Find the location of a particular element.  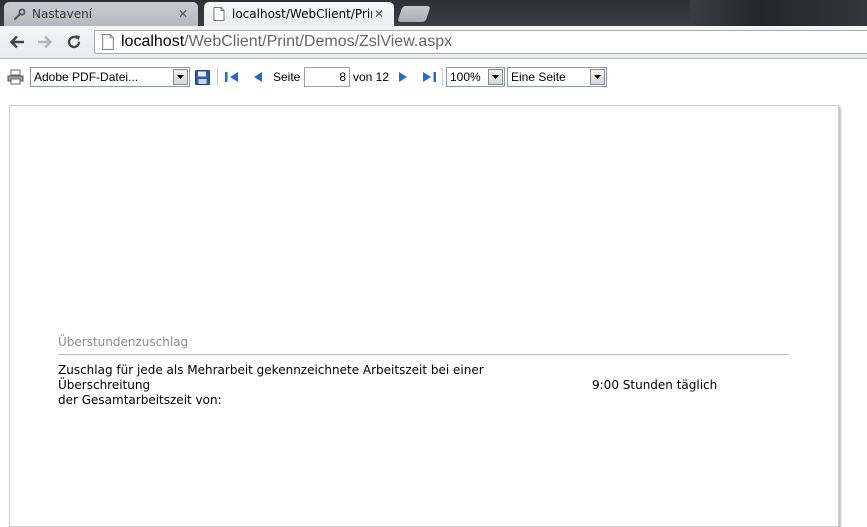

printer-icon is located at coordinates (15, 77).